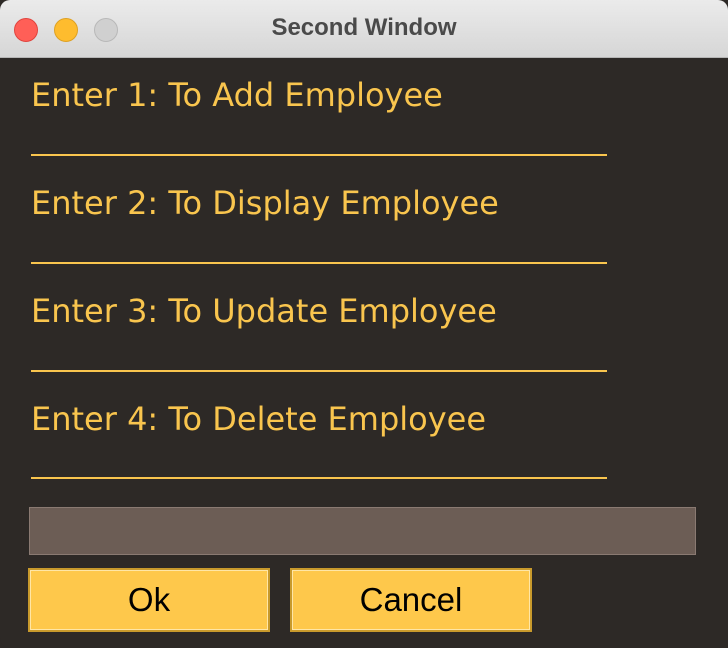 The width and height of the screenshot is (728, 648). I want to click on menu-item-add-employee: Enter 1: To Add Employee, so click(237, 95).